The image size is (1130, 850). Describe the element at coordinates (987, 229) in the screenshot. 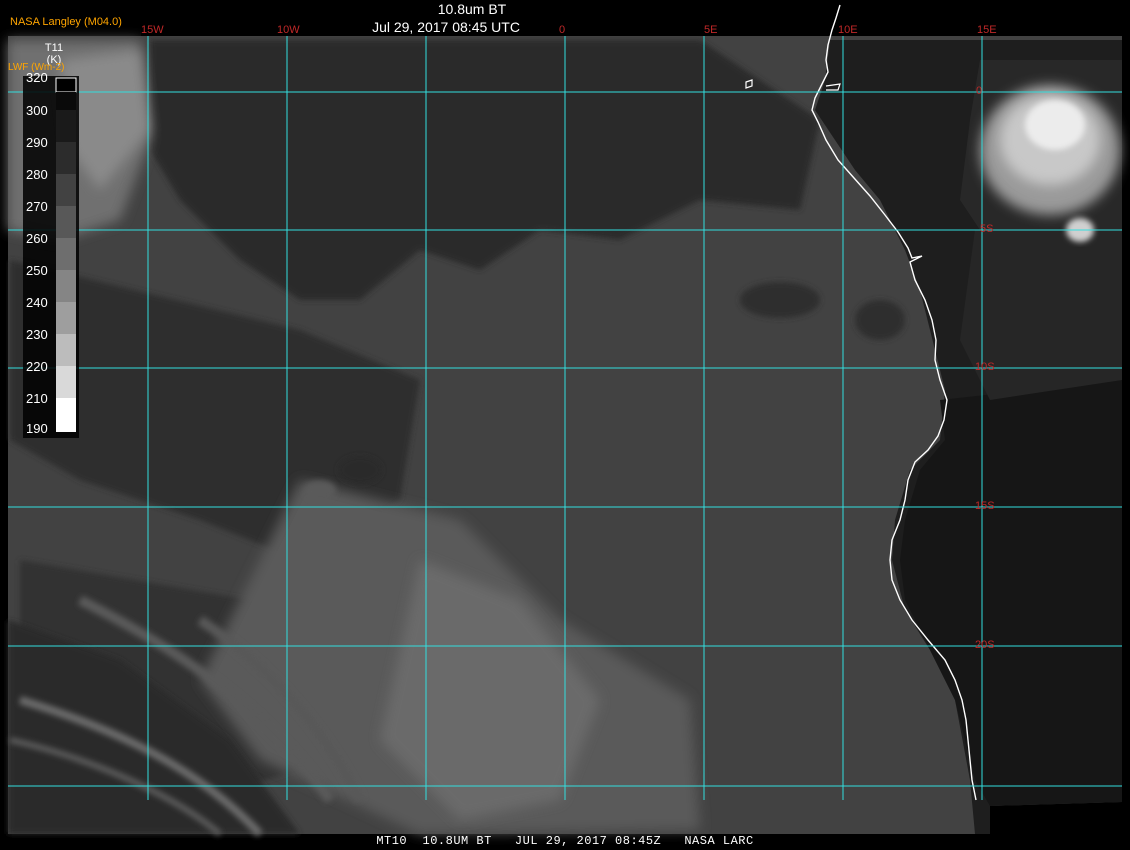

I see `lat-label-5s: 5S` at that location.